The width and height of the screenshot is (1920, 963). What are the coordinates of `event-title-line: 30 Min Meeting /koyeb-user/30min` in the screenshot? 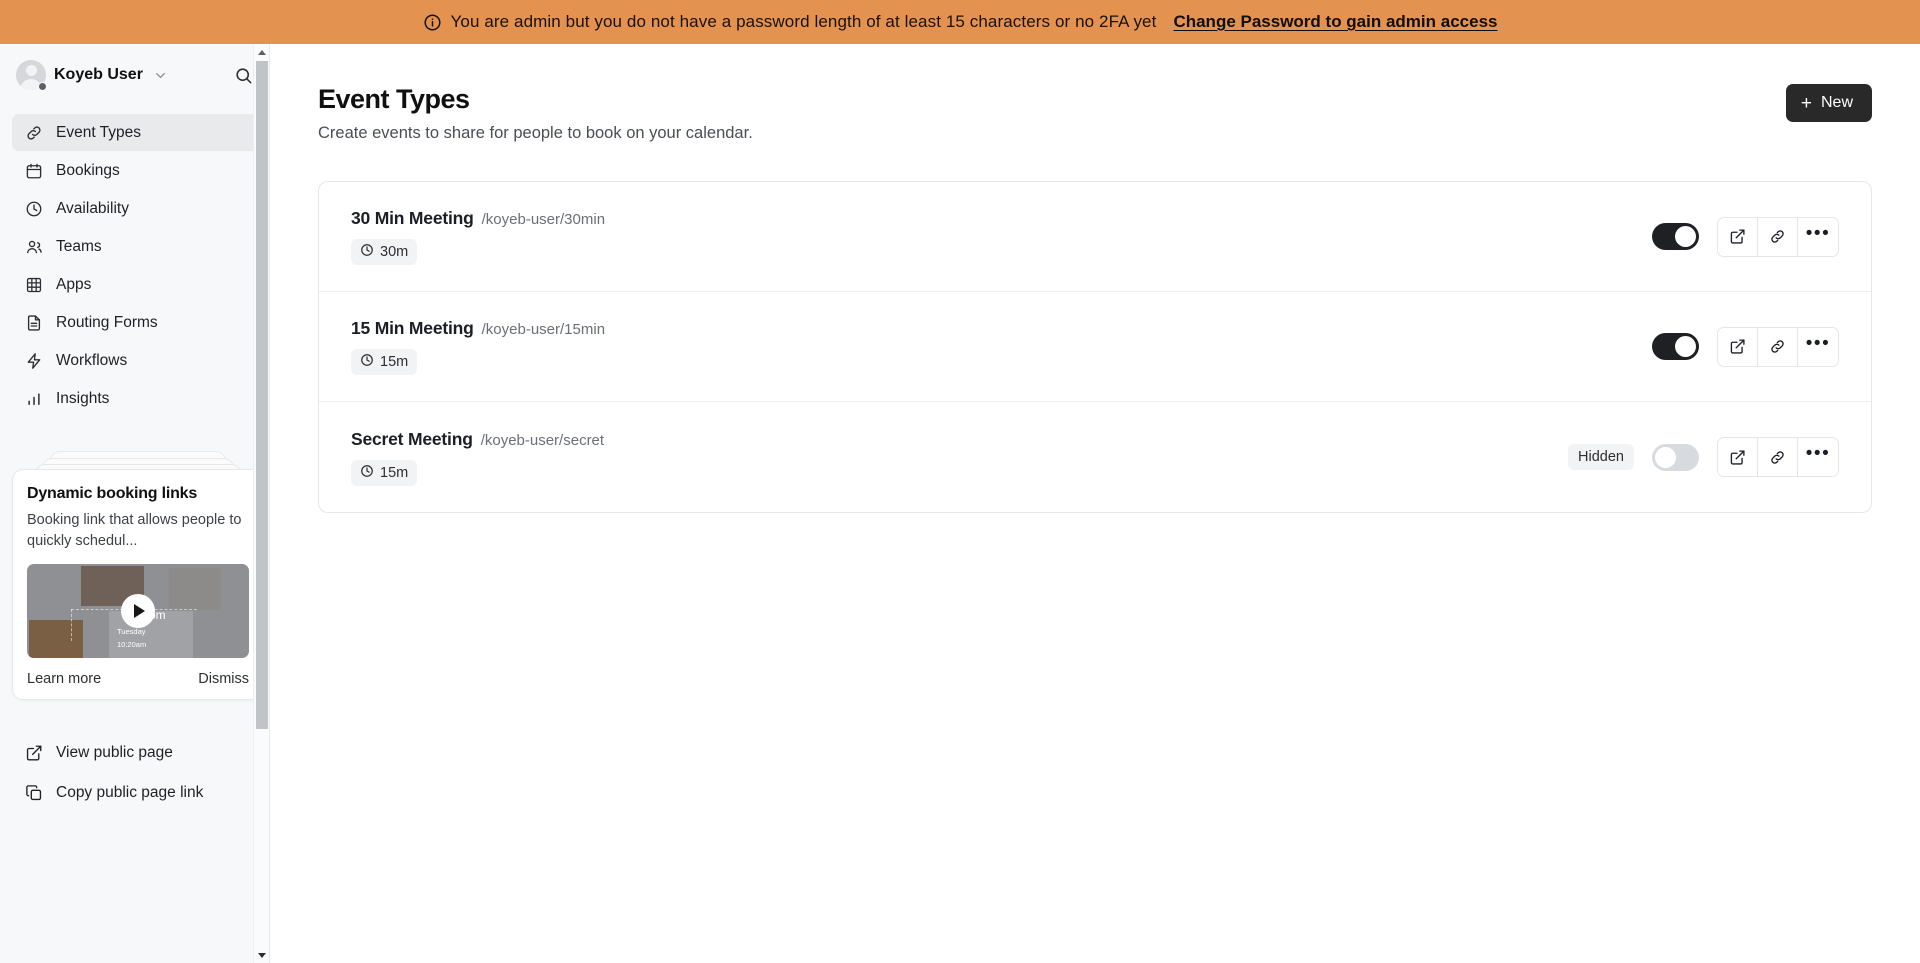 It's located at (478, 218).